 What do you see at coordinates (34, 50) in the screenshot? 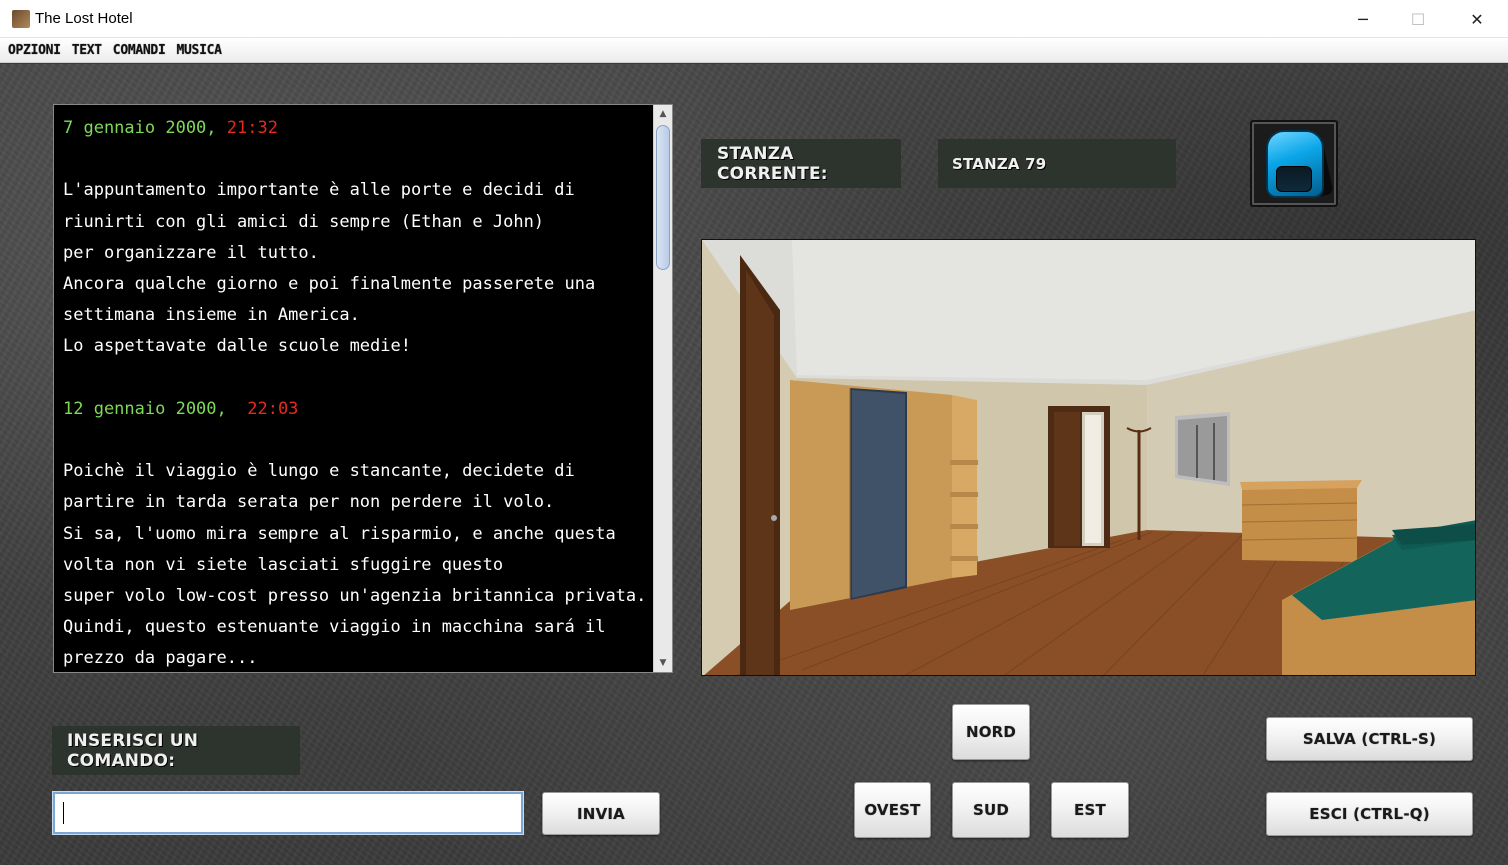
I see `menu-opzioni: OPZIONI` at bounding box center [34, 50].